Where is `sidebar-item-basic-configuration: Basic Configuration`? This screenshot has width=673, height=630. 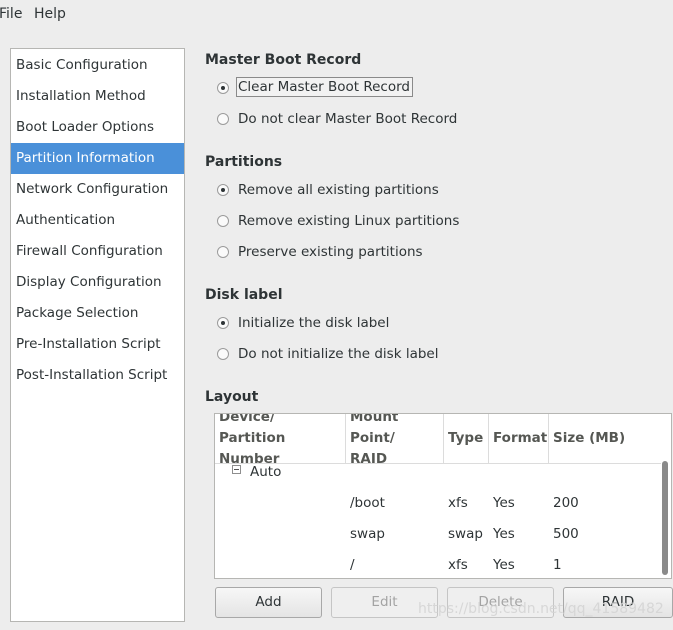
sidebar-item-basic-configuration: Basic Configuration is located at coordinates (97, 65).